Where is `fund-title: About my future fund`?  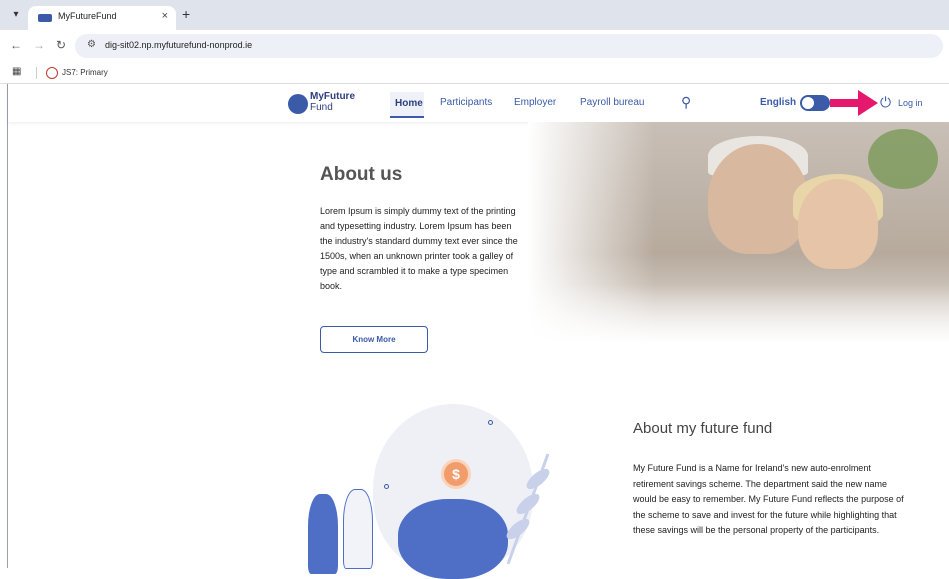 fund-title: About my future fund is located at coordinates (703, 428).